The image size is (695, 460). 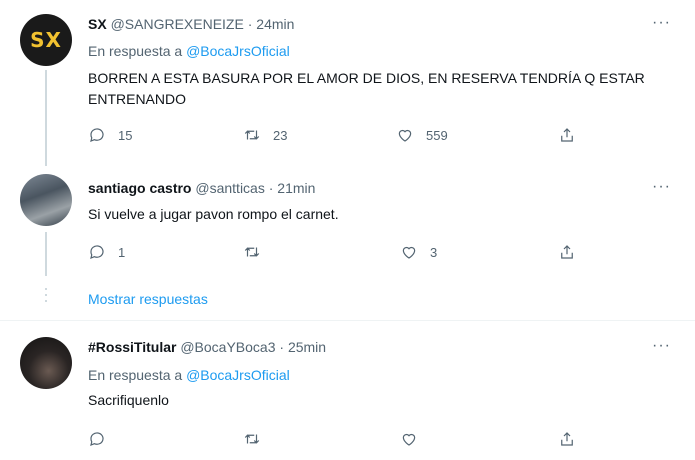 I want to click on reply-count: 1, so click(x=122, y=252).